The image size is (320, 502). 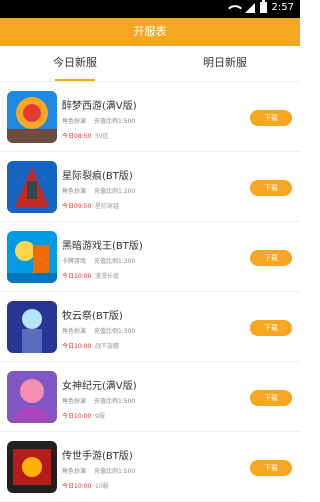 What do you see at coordinates (77, 136) in the screenshot?
I see `open-time: 今日08:50` at bounding box center [77, 136].